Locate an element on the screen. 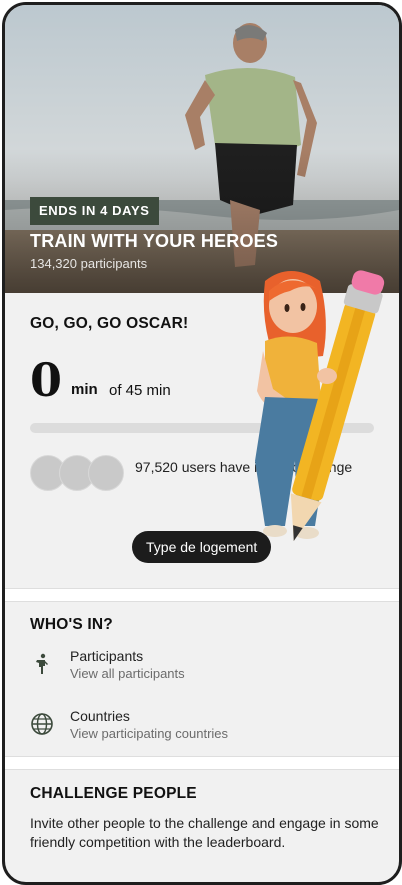  minutes-goal: of 45 min is located at coordinates (140, 390).